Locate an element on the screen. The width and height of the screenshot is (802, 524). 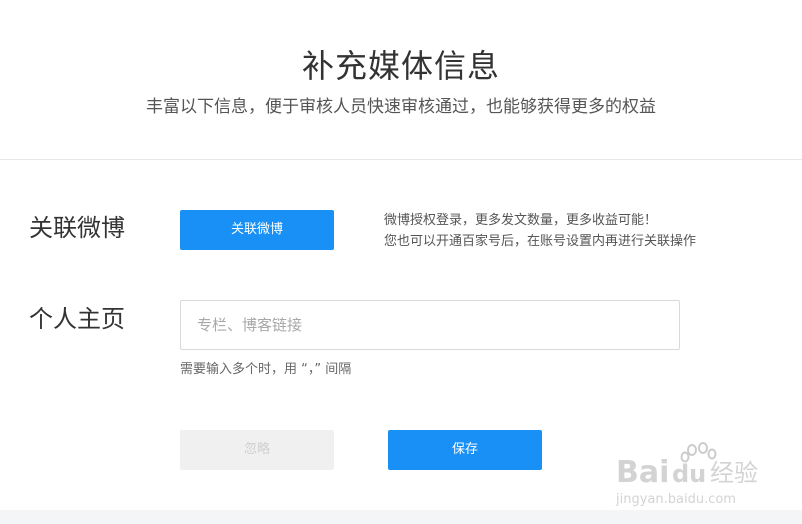
homepage-url-input is located at coordinates (430, 325).